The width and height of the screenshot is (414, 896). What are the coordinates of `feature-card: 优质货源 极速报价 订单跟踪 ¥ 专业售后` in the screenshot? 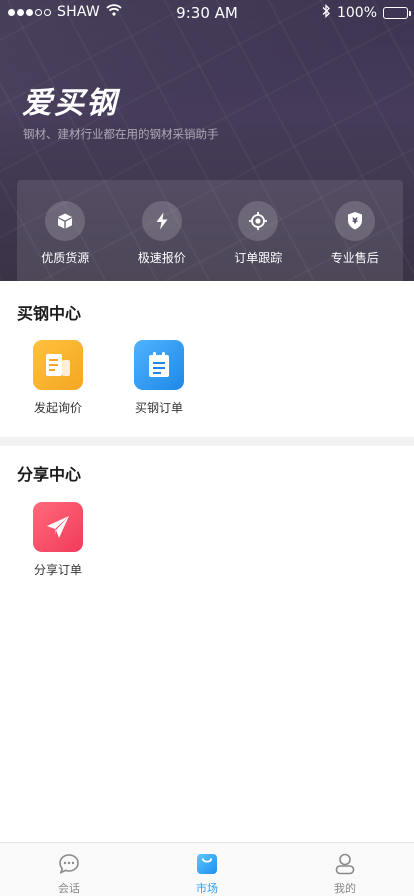 It's located at (210, 230).